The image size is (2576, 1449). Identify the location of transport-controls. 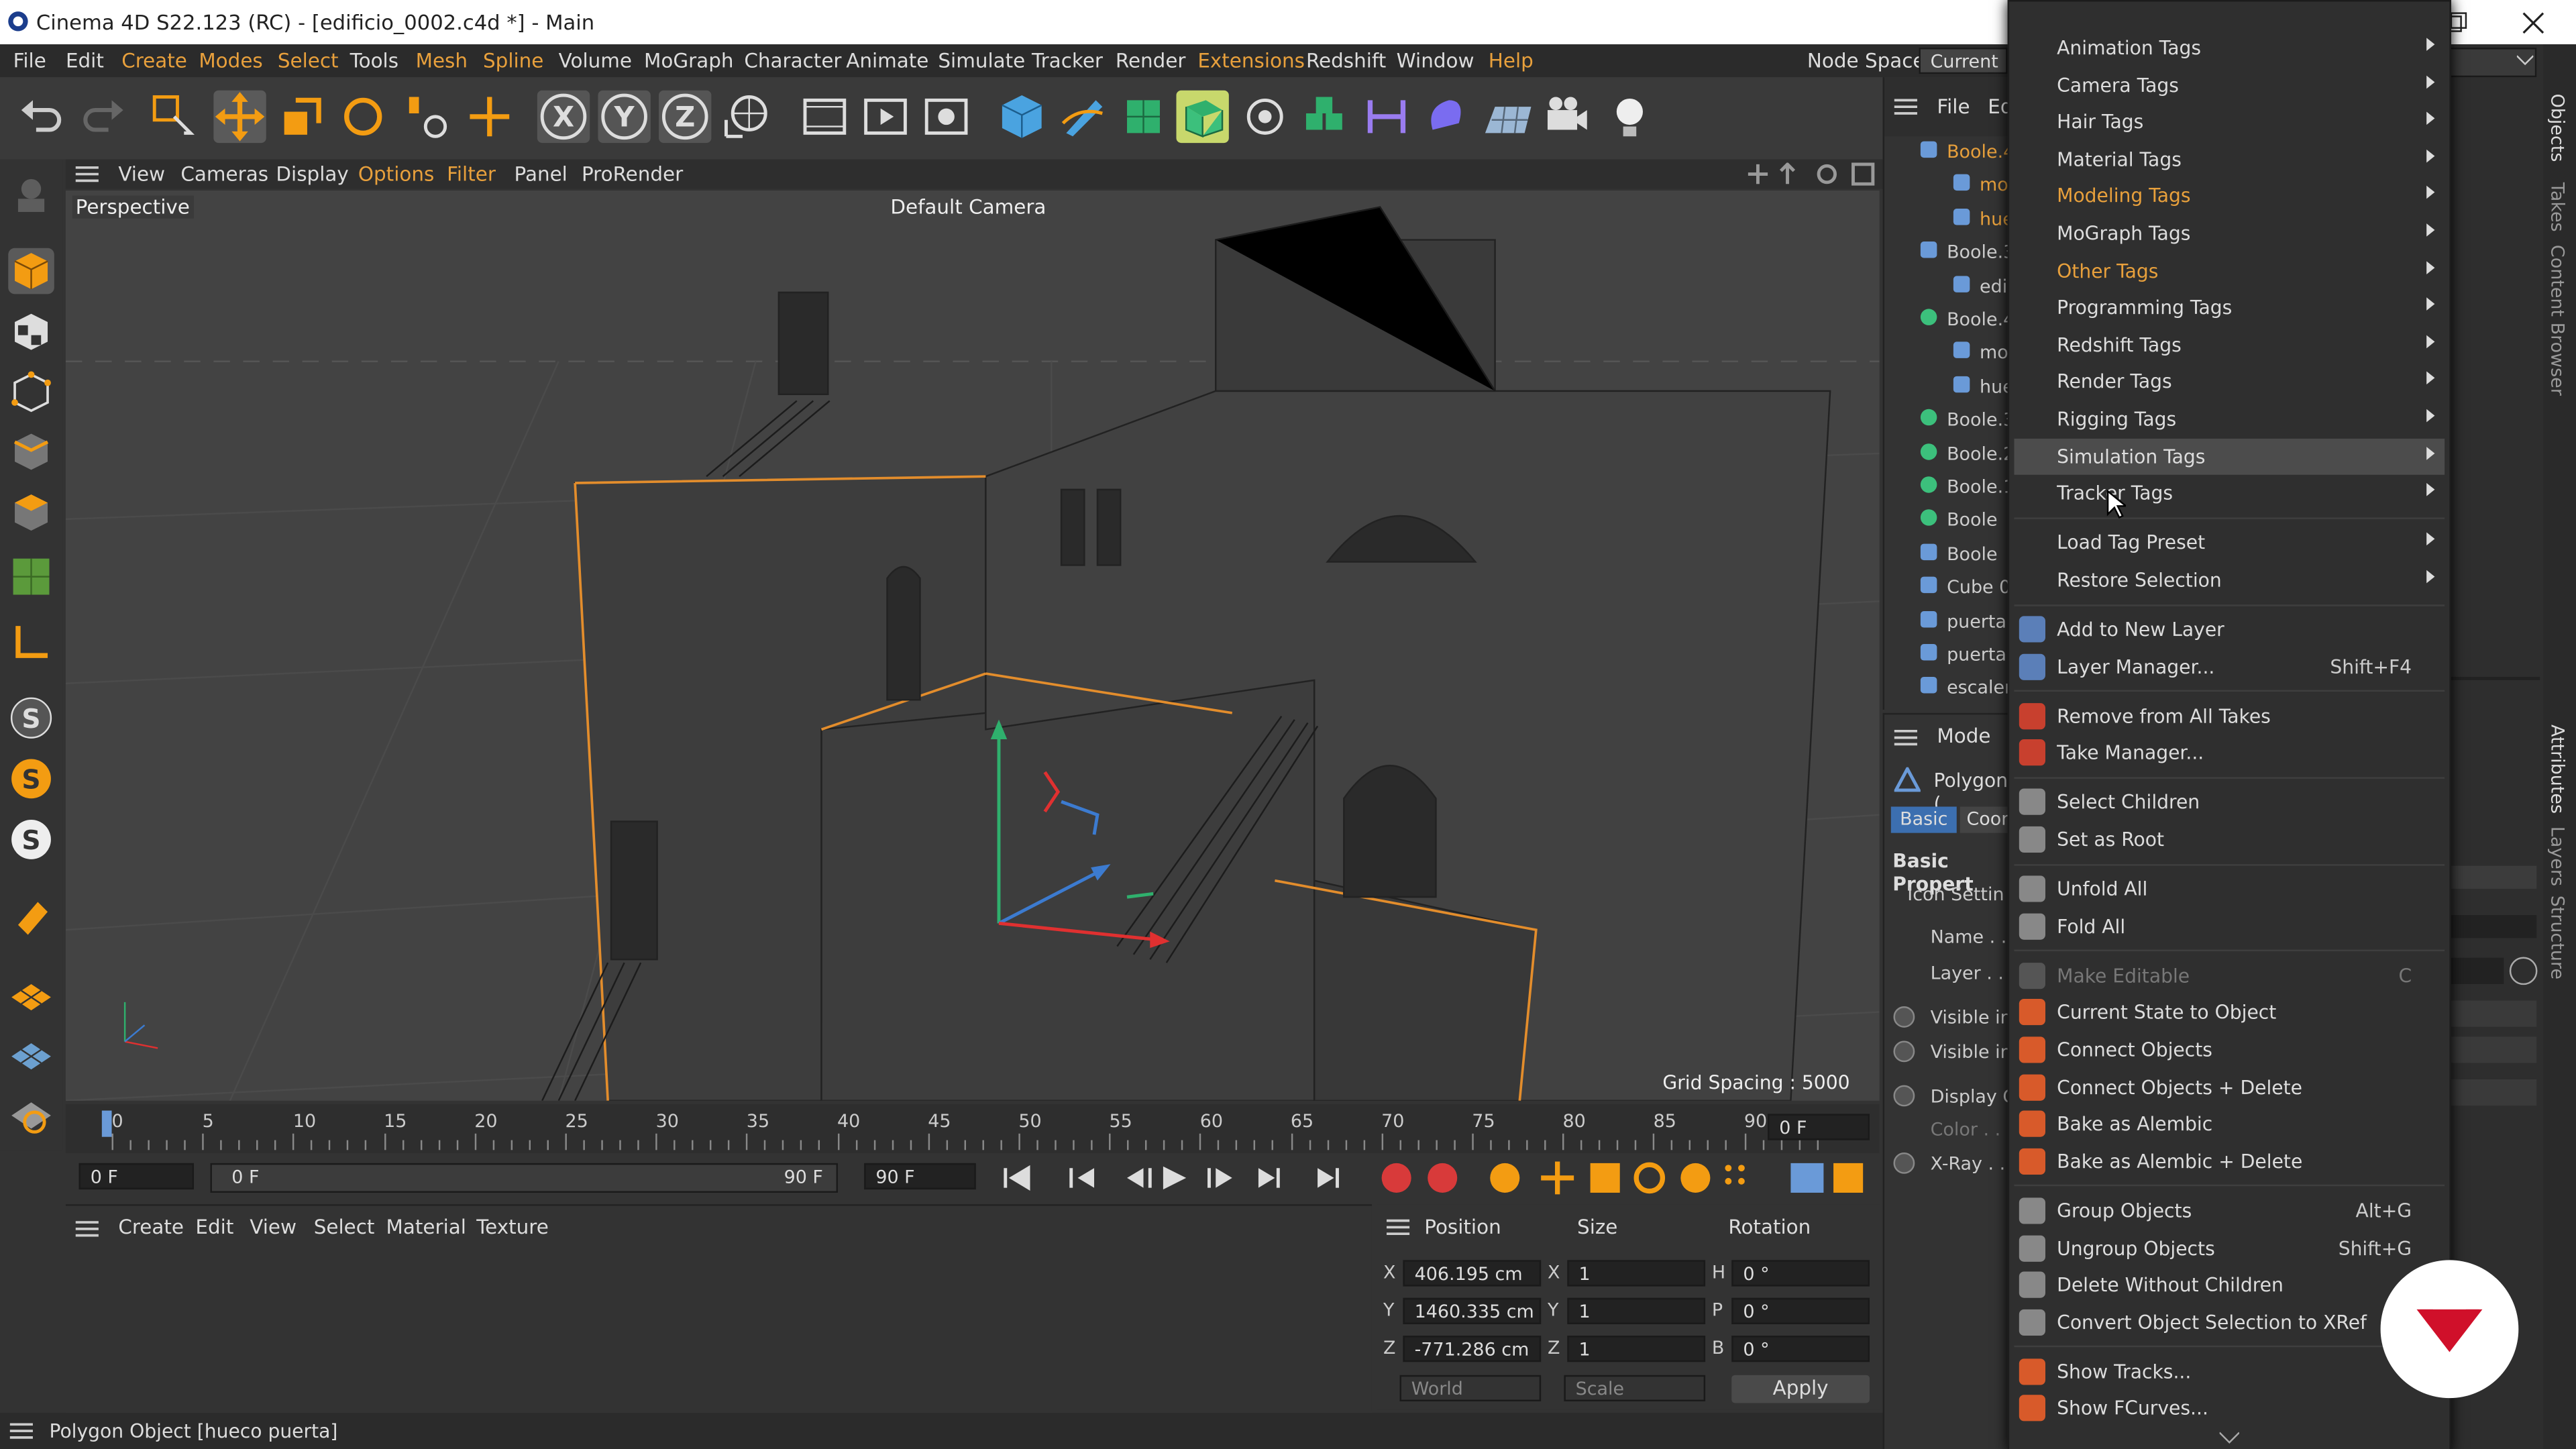
(1196, 1177).